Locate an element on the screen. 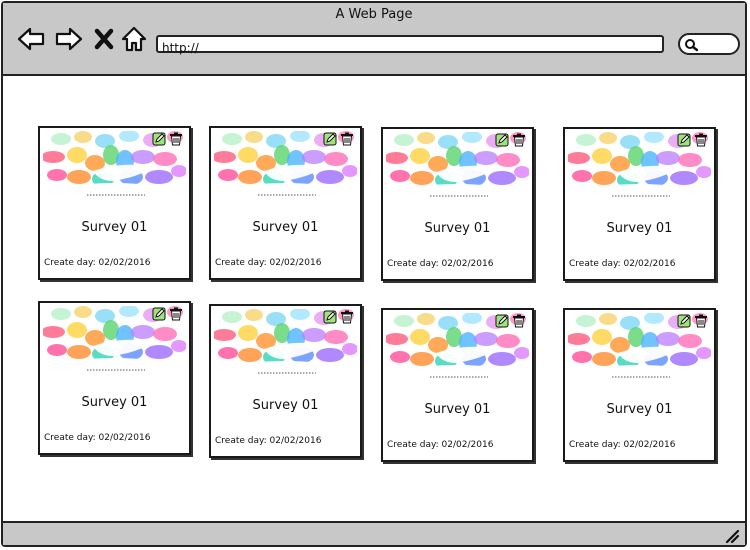 The height and width of the screenshot is (550, 750). close-icon is located at coordinates (104, 39).